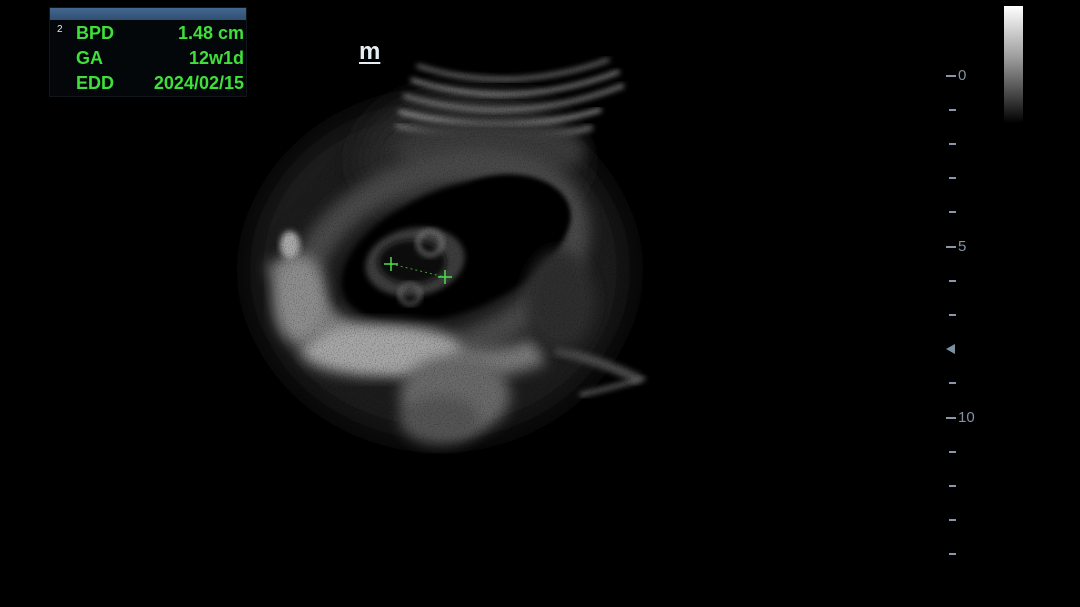 This screenshot has width=1080, height=607. Describe the element at coordinates (216, 58) in the screenshot. I see `measurement-value: 12w1d` at that location.